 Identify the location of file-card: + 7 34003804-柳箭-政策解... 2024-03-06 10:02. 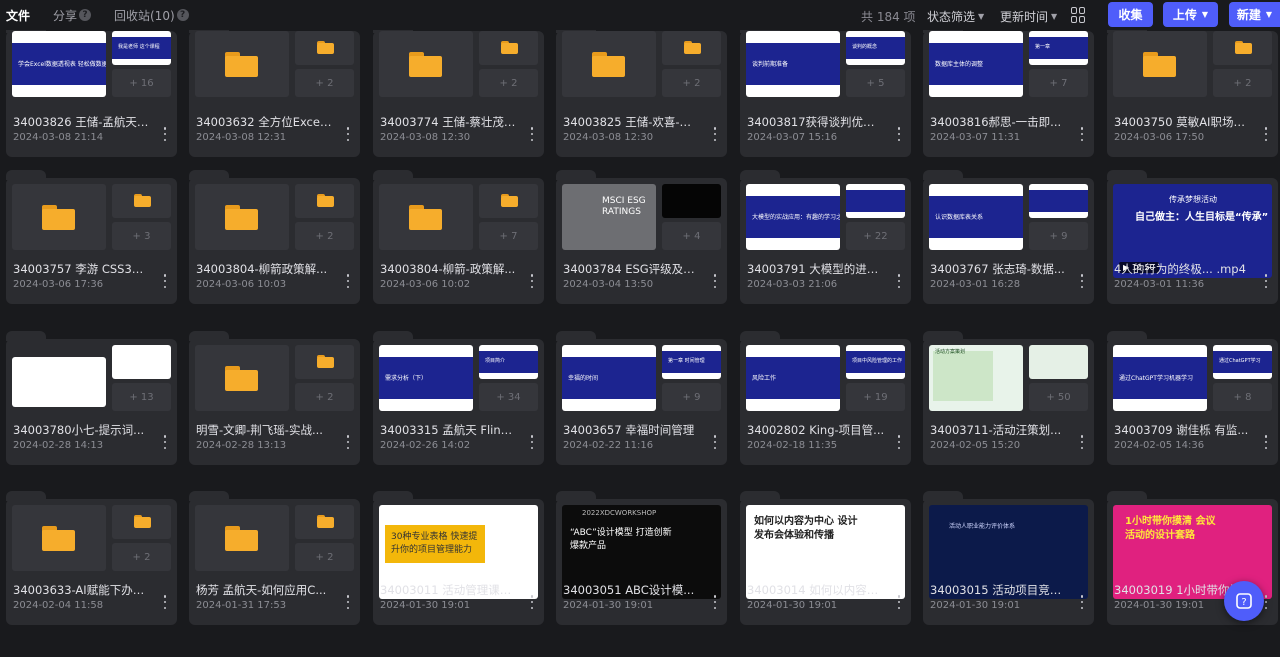
(458, 237).